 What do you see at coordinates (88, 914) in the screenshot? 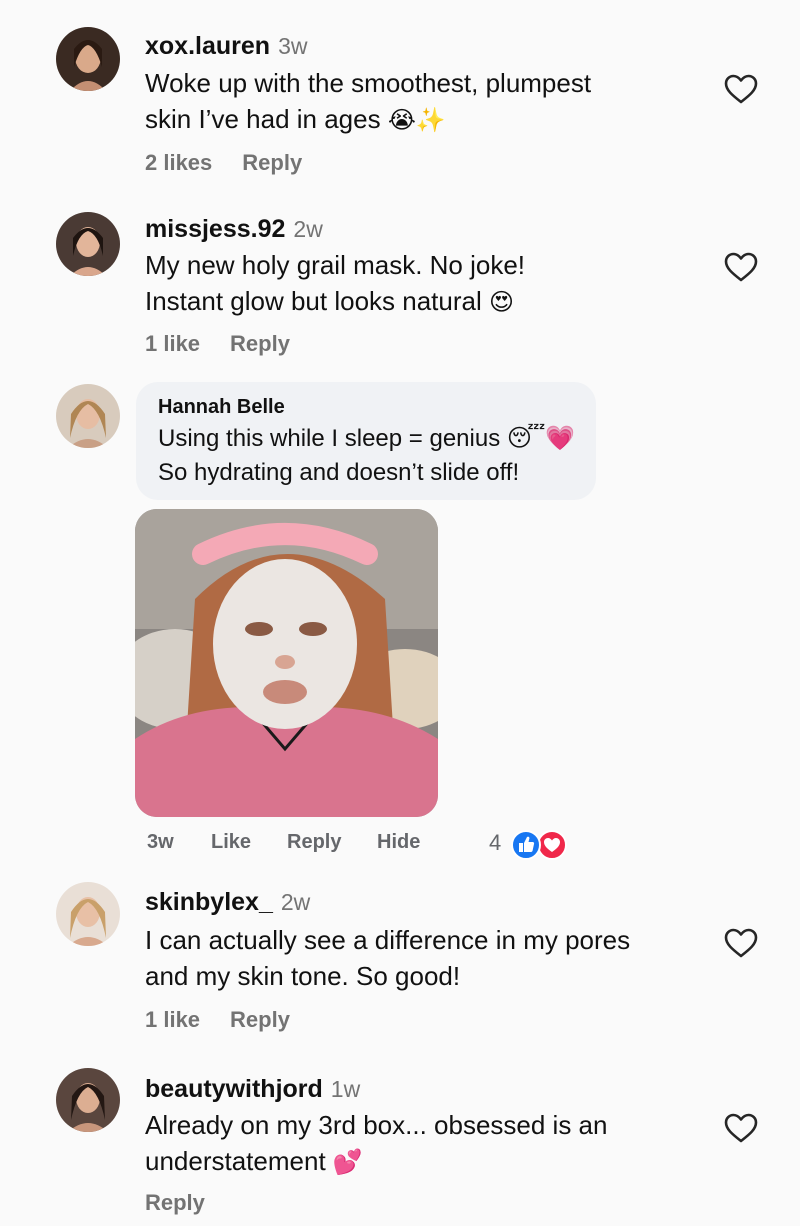
I see `avatar-skinbylex` at bounding box center [88, 914].